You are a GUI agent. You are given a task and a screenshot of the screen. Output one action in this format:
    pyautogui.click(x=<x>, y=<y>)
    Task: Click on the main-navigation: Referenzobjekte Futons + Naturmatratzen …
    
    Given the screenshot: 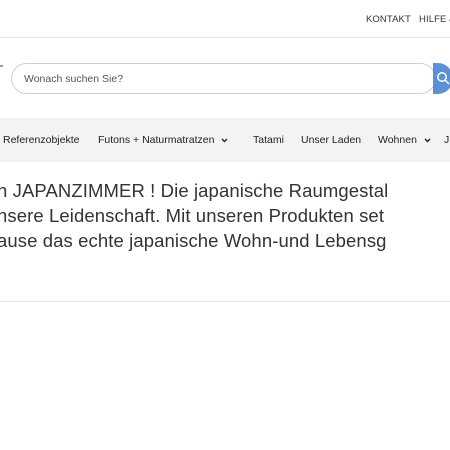 What is the action you would take?
    pyautogui.click(x=225, y=140)
    